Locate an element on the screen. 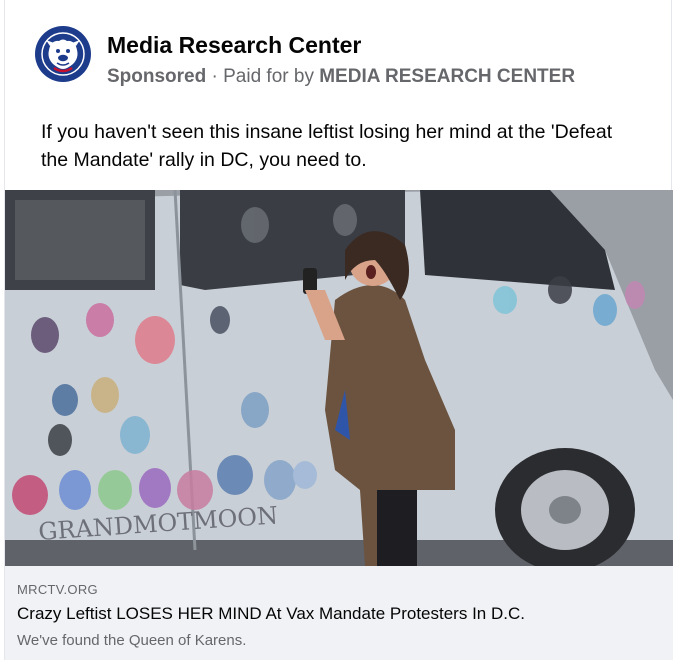  bulldog-logo-icon is located at coordinates (63, 54).